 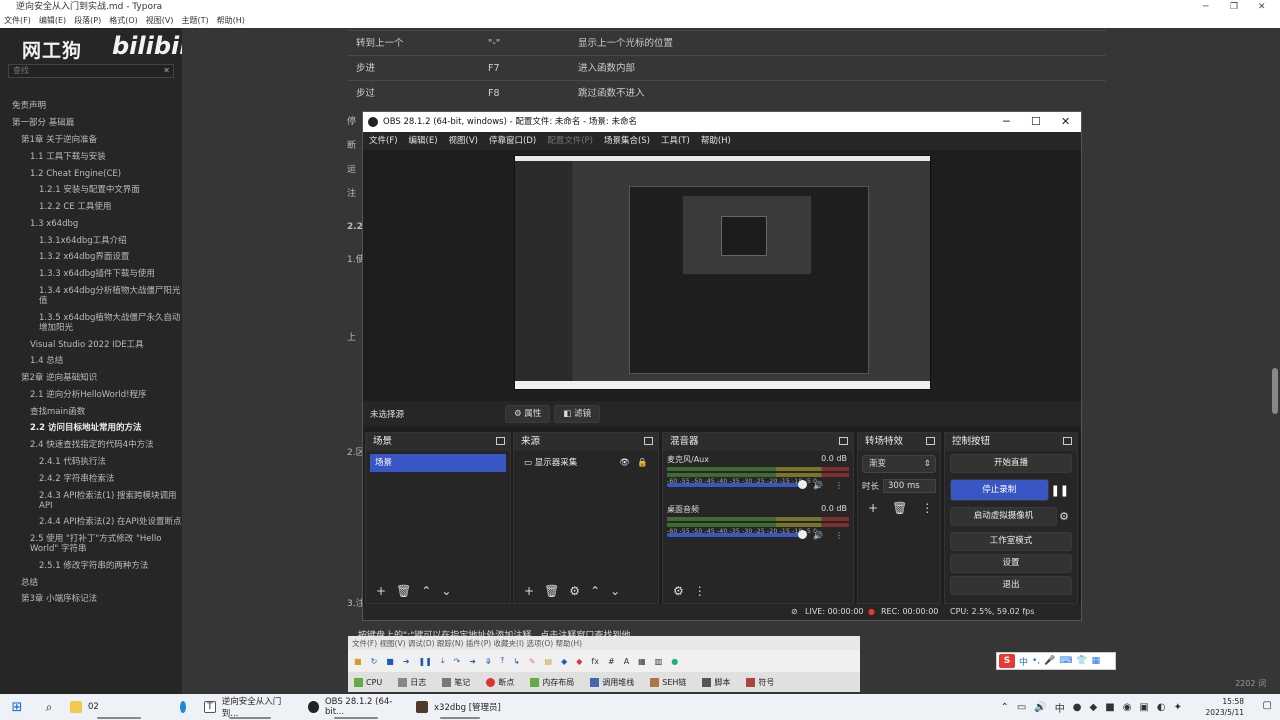 I want to click on calc-icon: ▦, so click(x=642, y=661).